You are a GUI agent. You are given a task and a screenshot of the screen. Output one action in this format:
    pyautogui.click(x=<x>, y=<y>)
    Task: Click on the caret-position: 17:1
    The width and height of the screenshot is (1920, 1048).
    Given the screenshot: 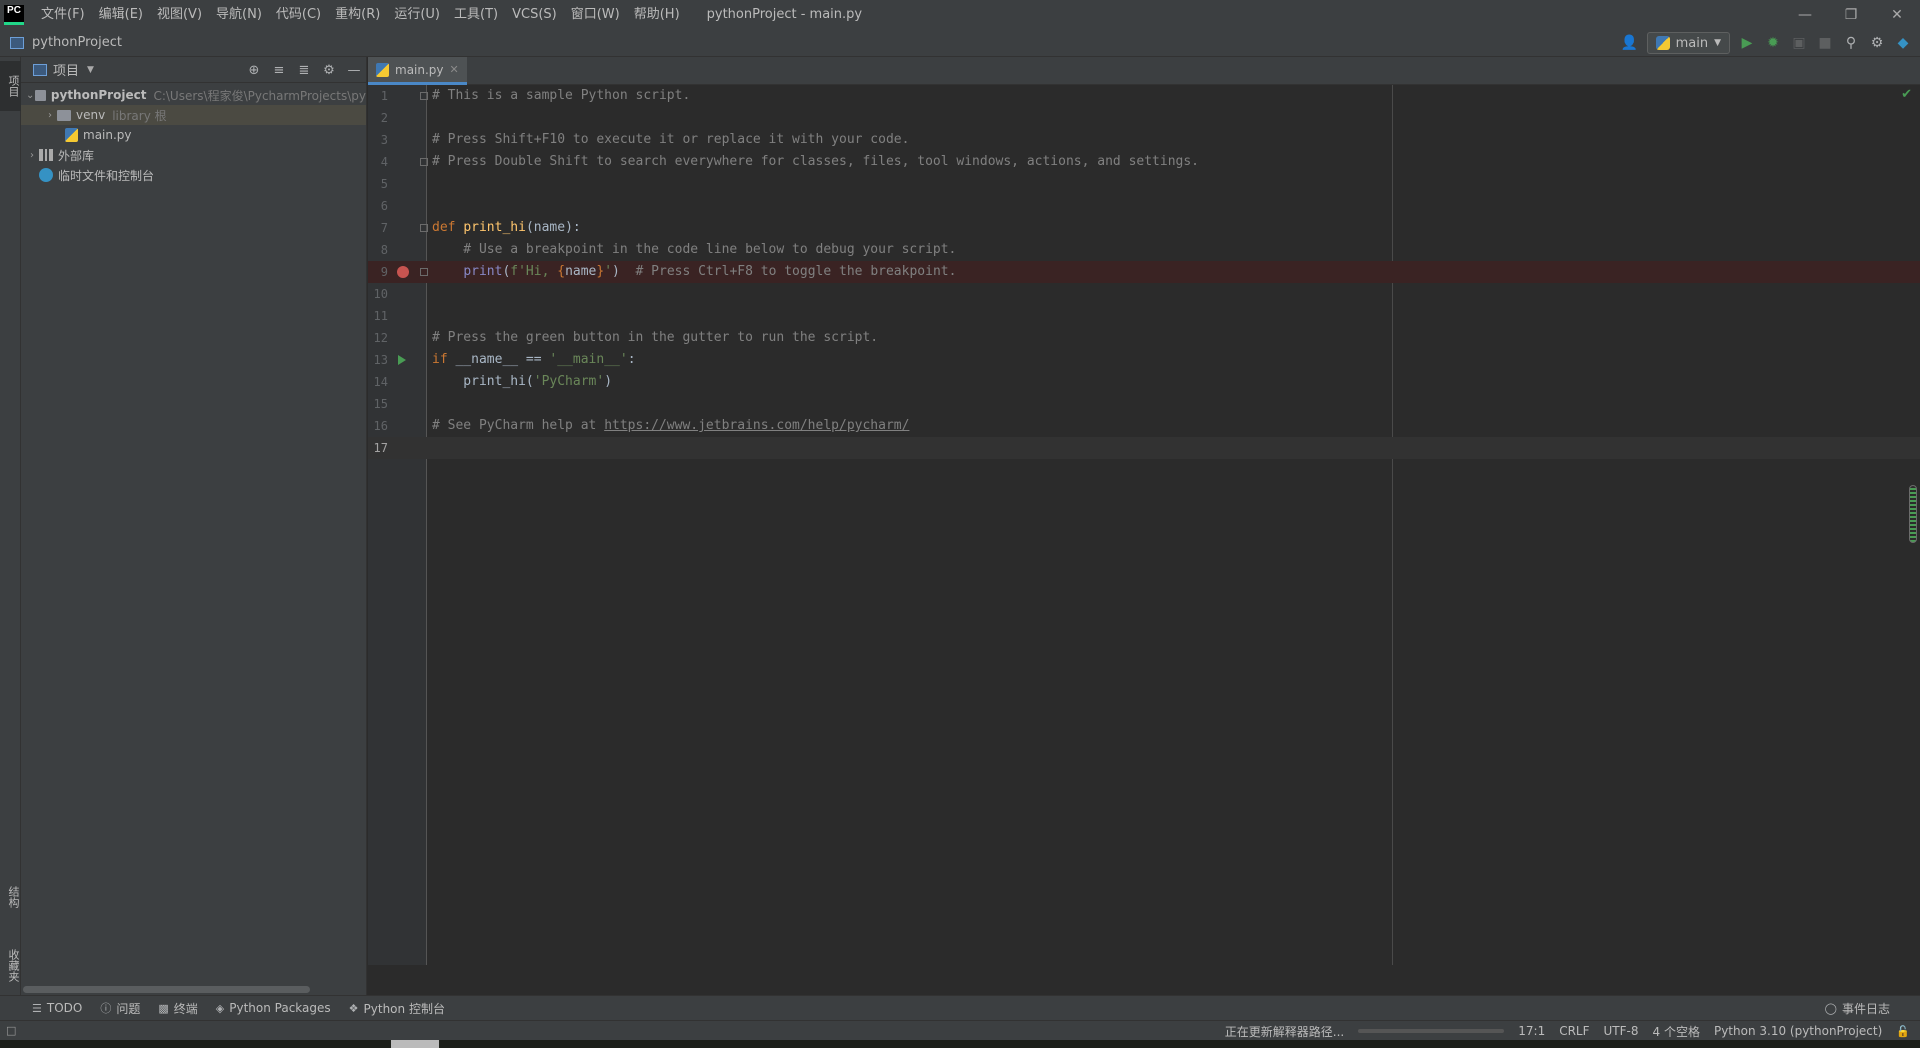 What is the action you would take?
    pyautogui.click(x=1531, y=1031)
    